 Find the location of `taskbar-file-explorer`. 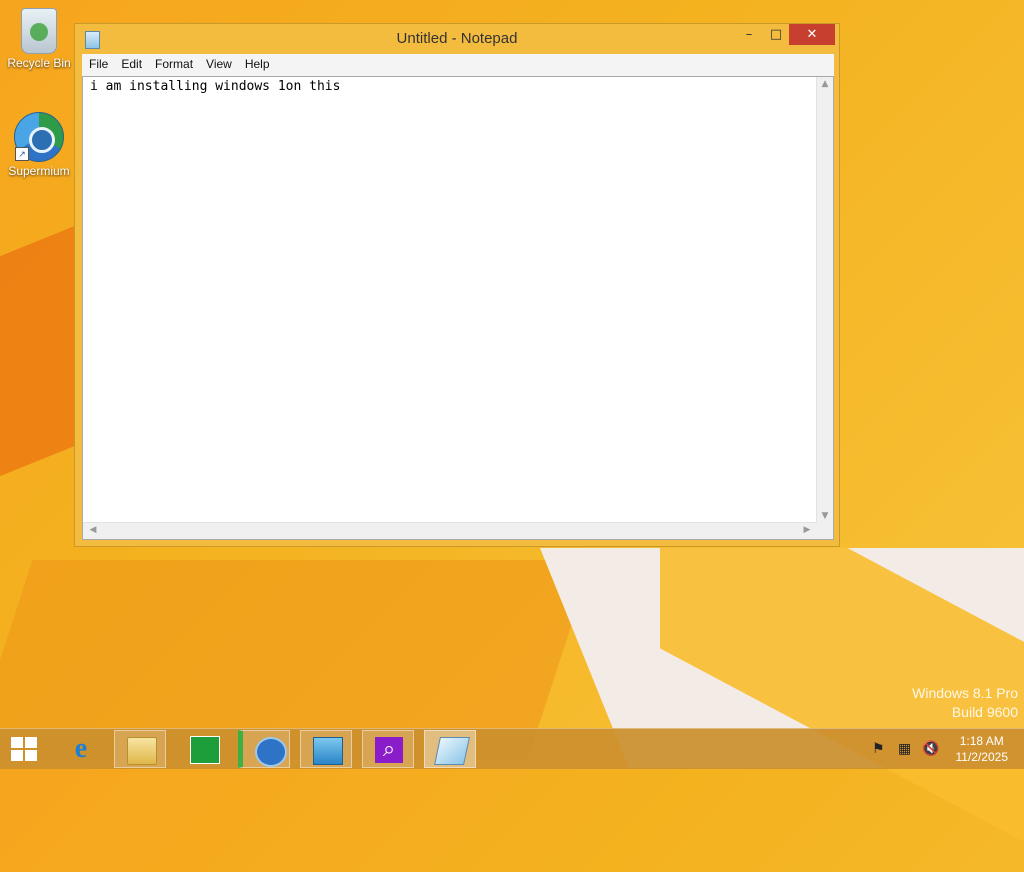

taskbar-file-explorer is located at coordinates (140, 749).